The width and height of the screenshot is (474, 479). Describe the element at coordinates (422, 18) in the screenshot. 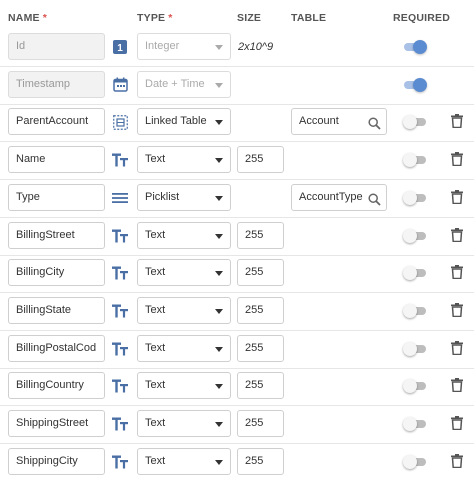

I see `header-required: REQUIRED` at that location.